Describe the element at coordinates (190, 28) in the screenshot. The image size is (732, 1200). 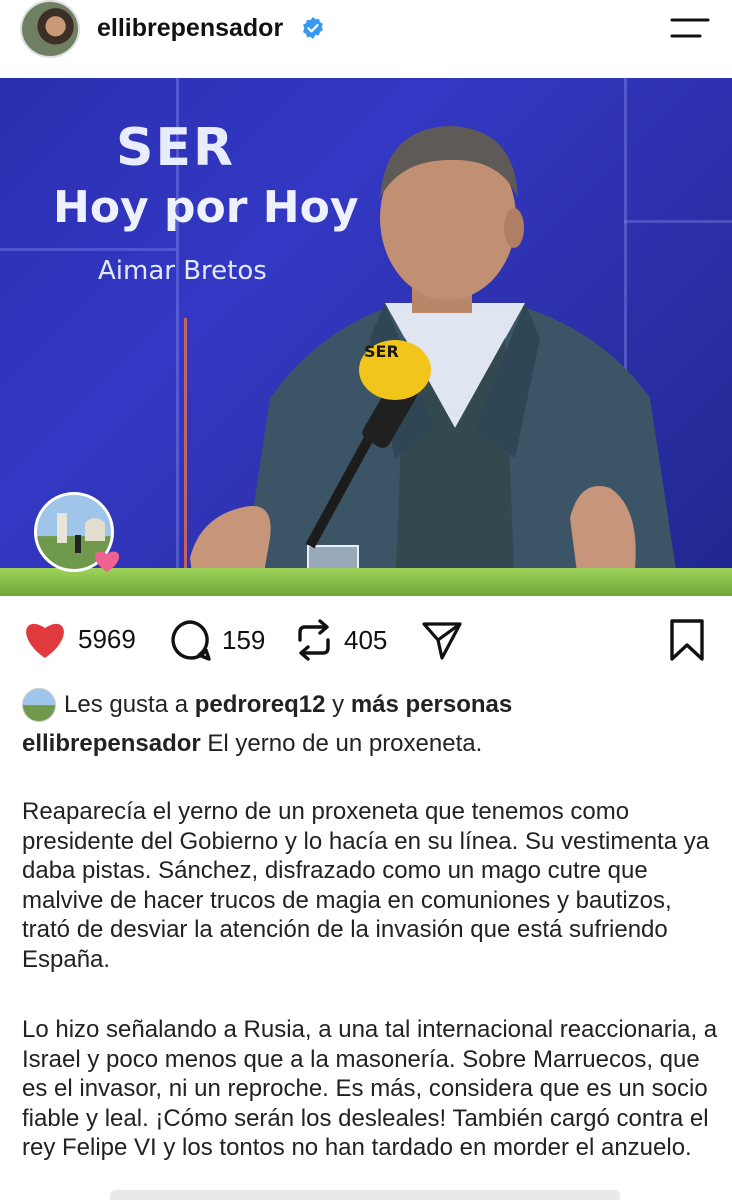
I see `author-username: ellibrepensador` at that location.